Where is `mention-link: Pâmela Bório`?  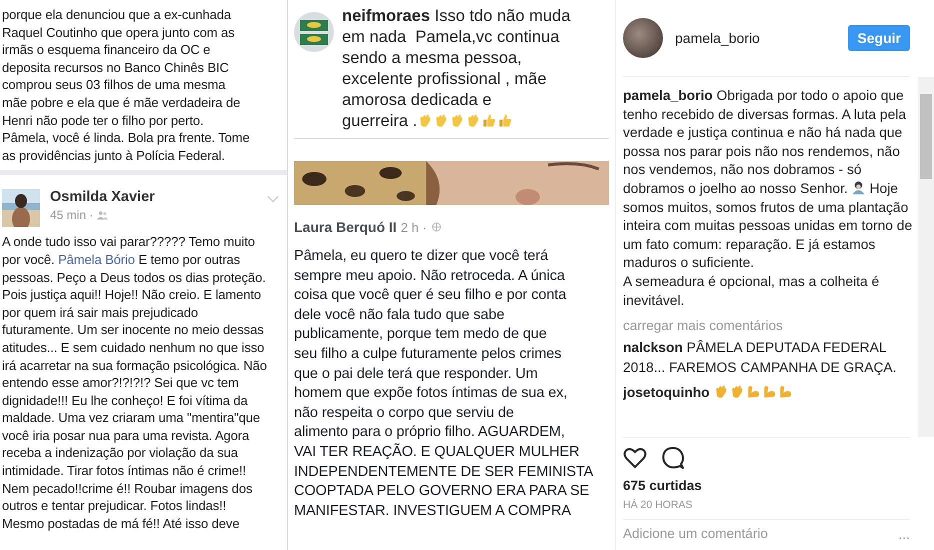
mention-link: Pâmela Bório is located at coordinates (96, 259).